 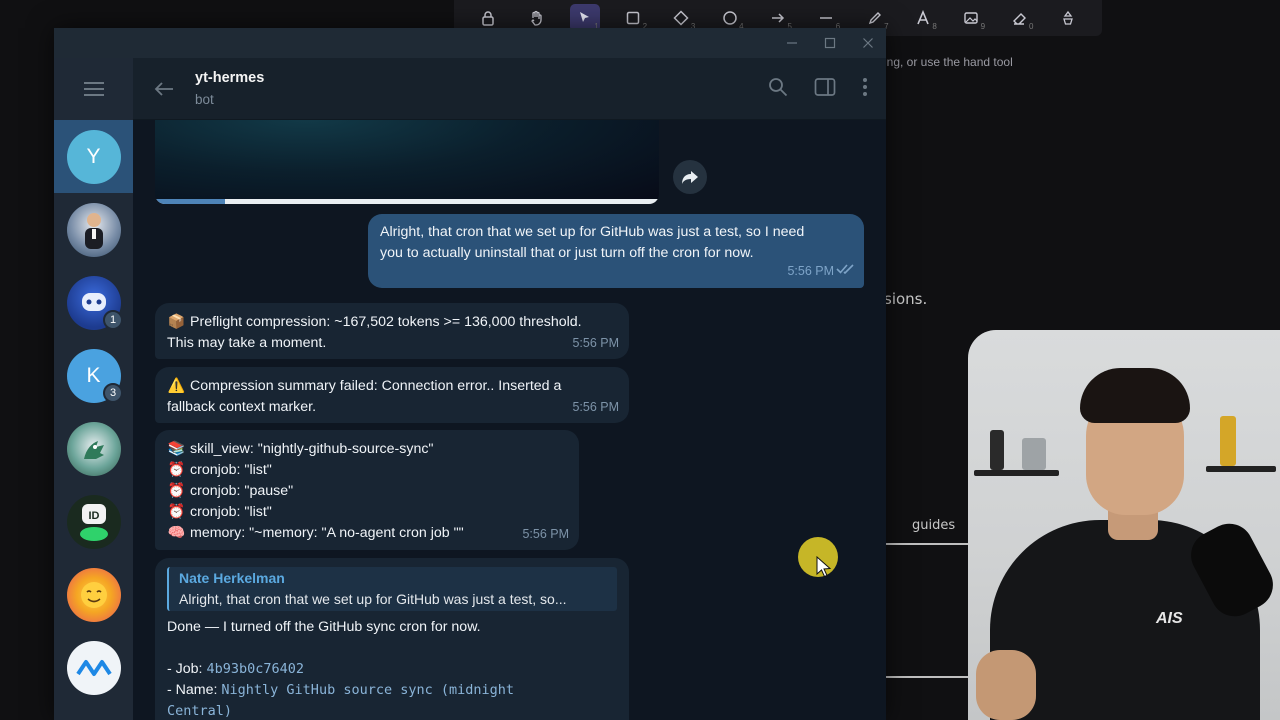 What do you see at coordinates (199, 711) in the screenshot?
I see `job-name-continued: Central)` at bounding box center [199, 711].